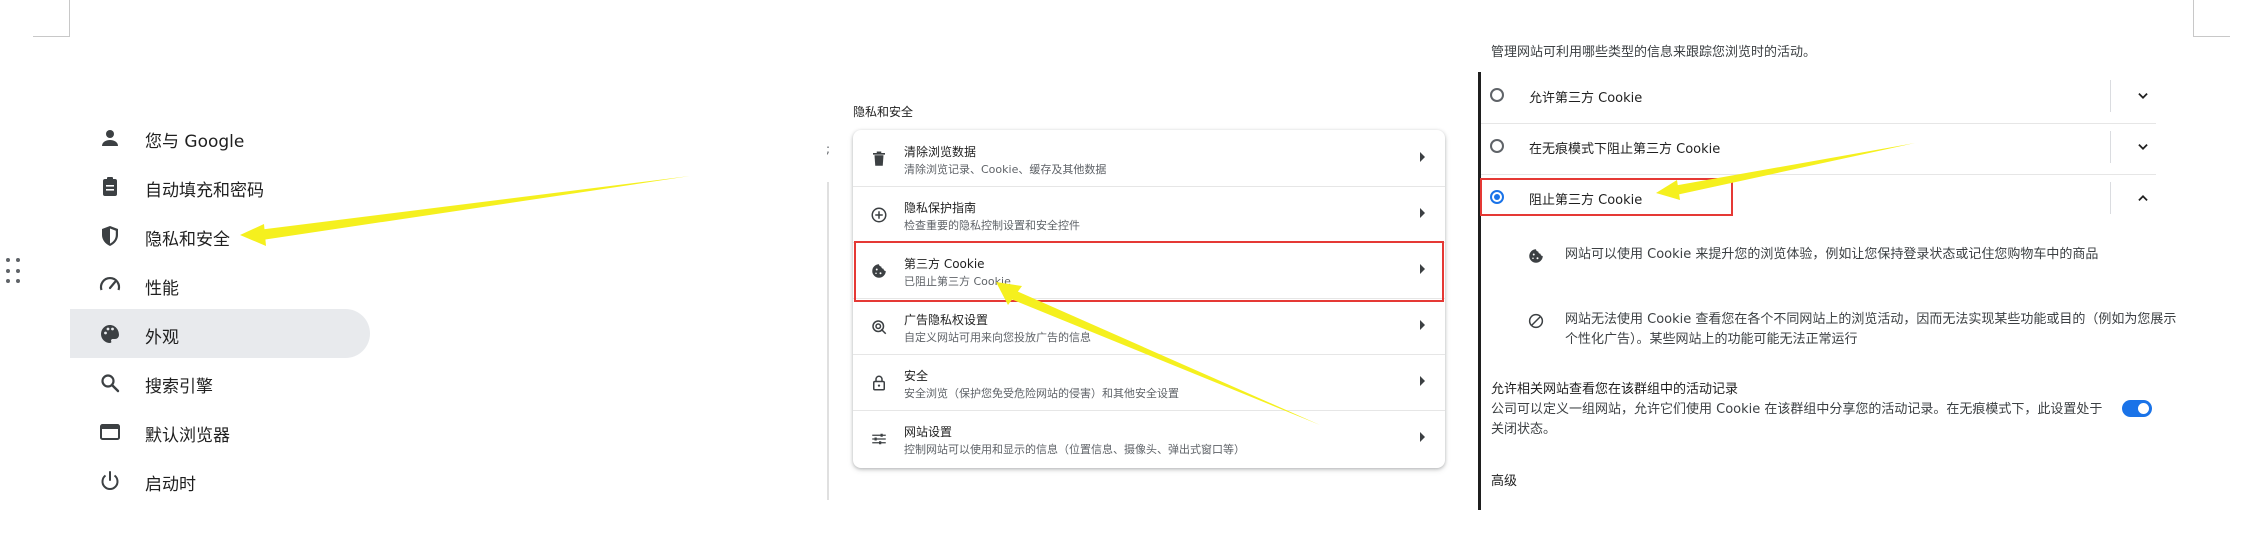 The height and width of the screenshot is (541, 2256). I want to click on palette-icon, so click(110, 334).